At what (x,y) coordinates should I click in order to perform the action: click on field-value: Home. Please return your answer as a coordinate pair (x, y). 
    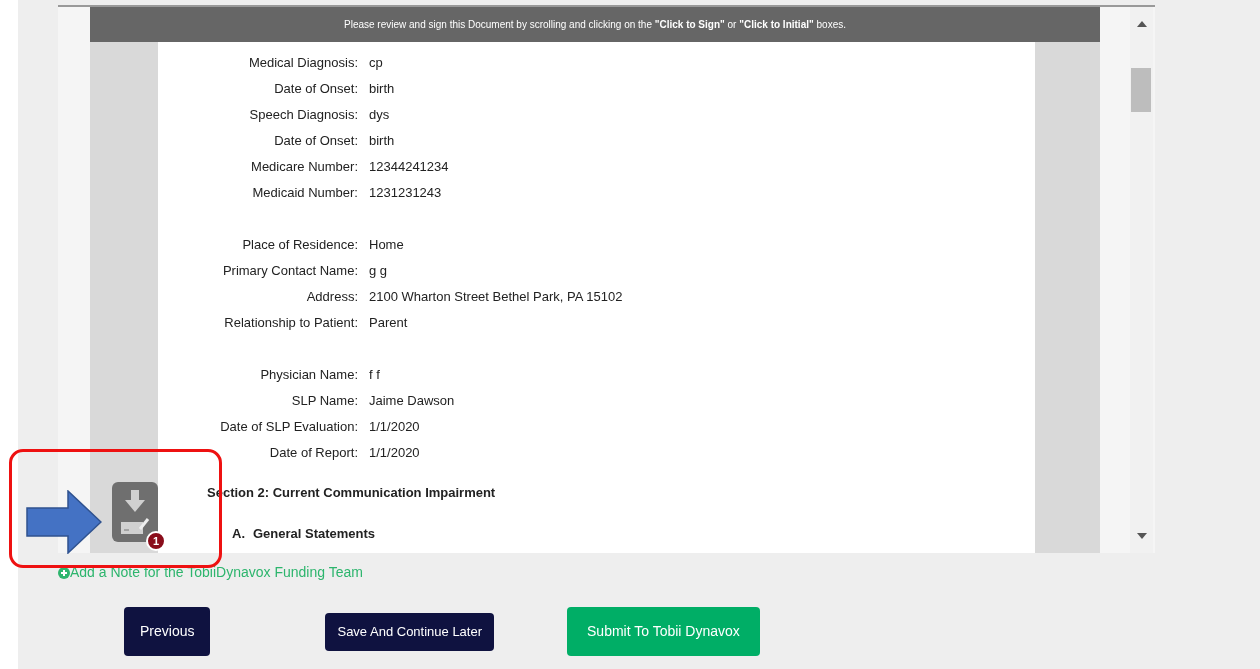
    Looking at the image, I should click on (386, 245).